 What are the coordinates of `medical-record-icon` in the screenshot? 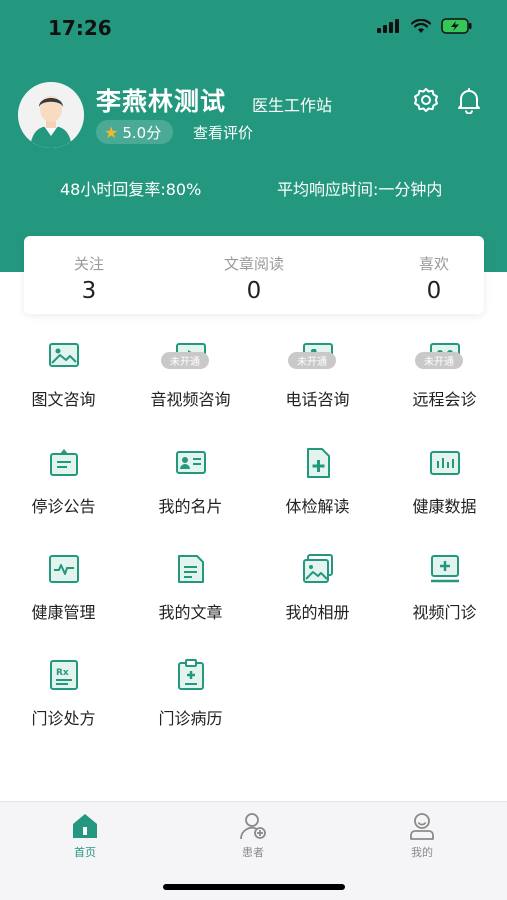 It's located at (191, 674).